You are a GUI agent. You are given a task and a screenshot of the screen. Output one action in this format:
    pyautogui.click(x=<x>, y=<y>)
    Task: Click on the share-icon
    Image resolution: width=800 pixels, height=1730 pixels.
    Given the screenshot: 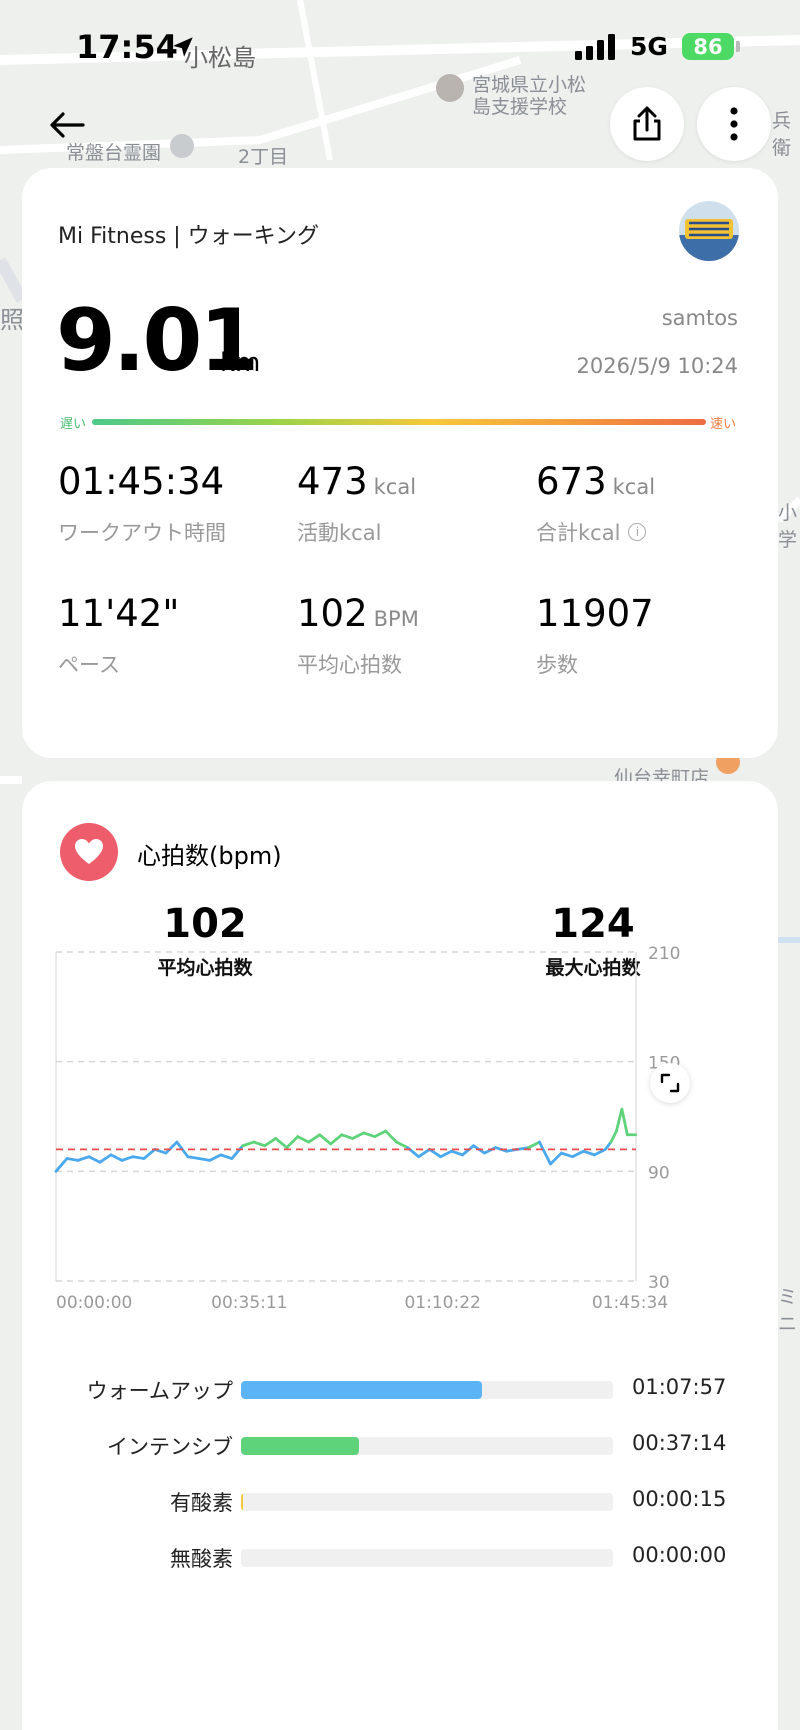 What is the action you would take?
    pyautogui.click(x=647, y=123)
    